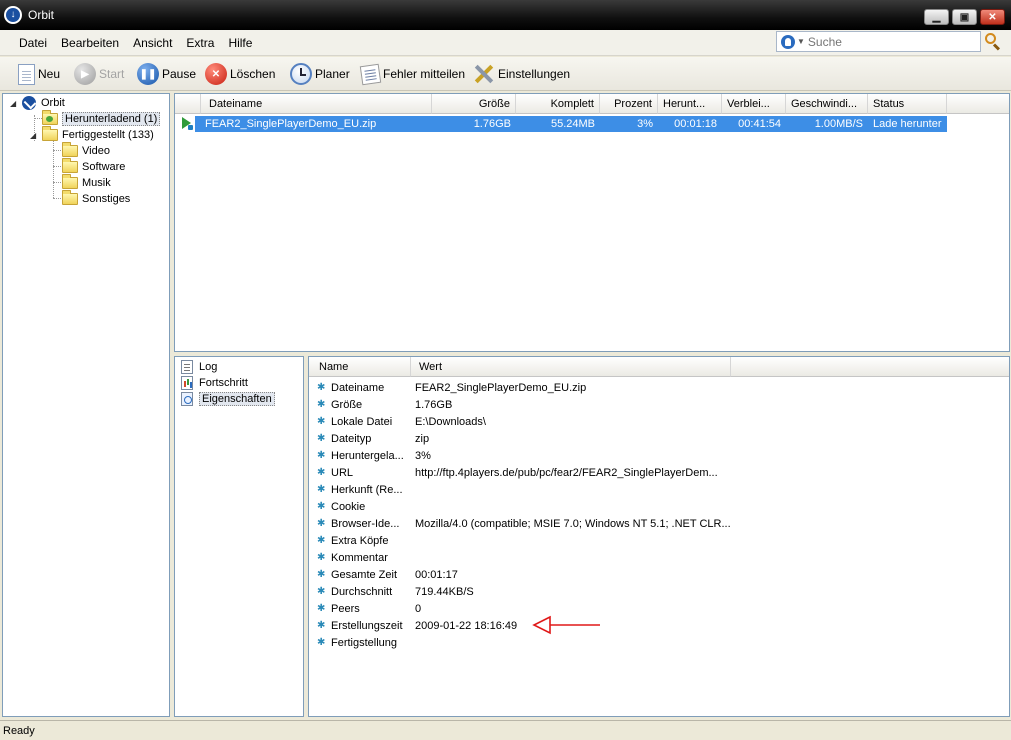 The width and height of the screenshot is (1011, 740). I want to click on column-header-status: Status, so click(907, 104).